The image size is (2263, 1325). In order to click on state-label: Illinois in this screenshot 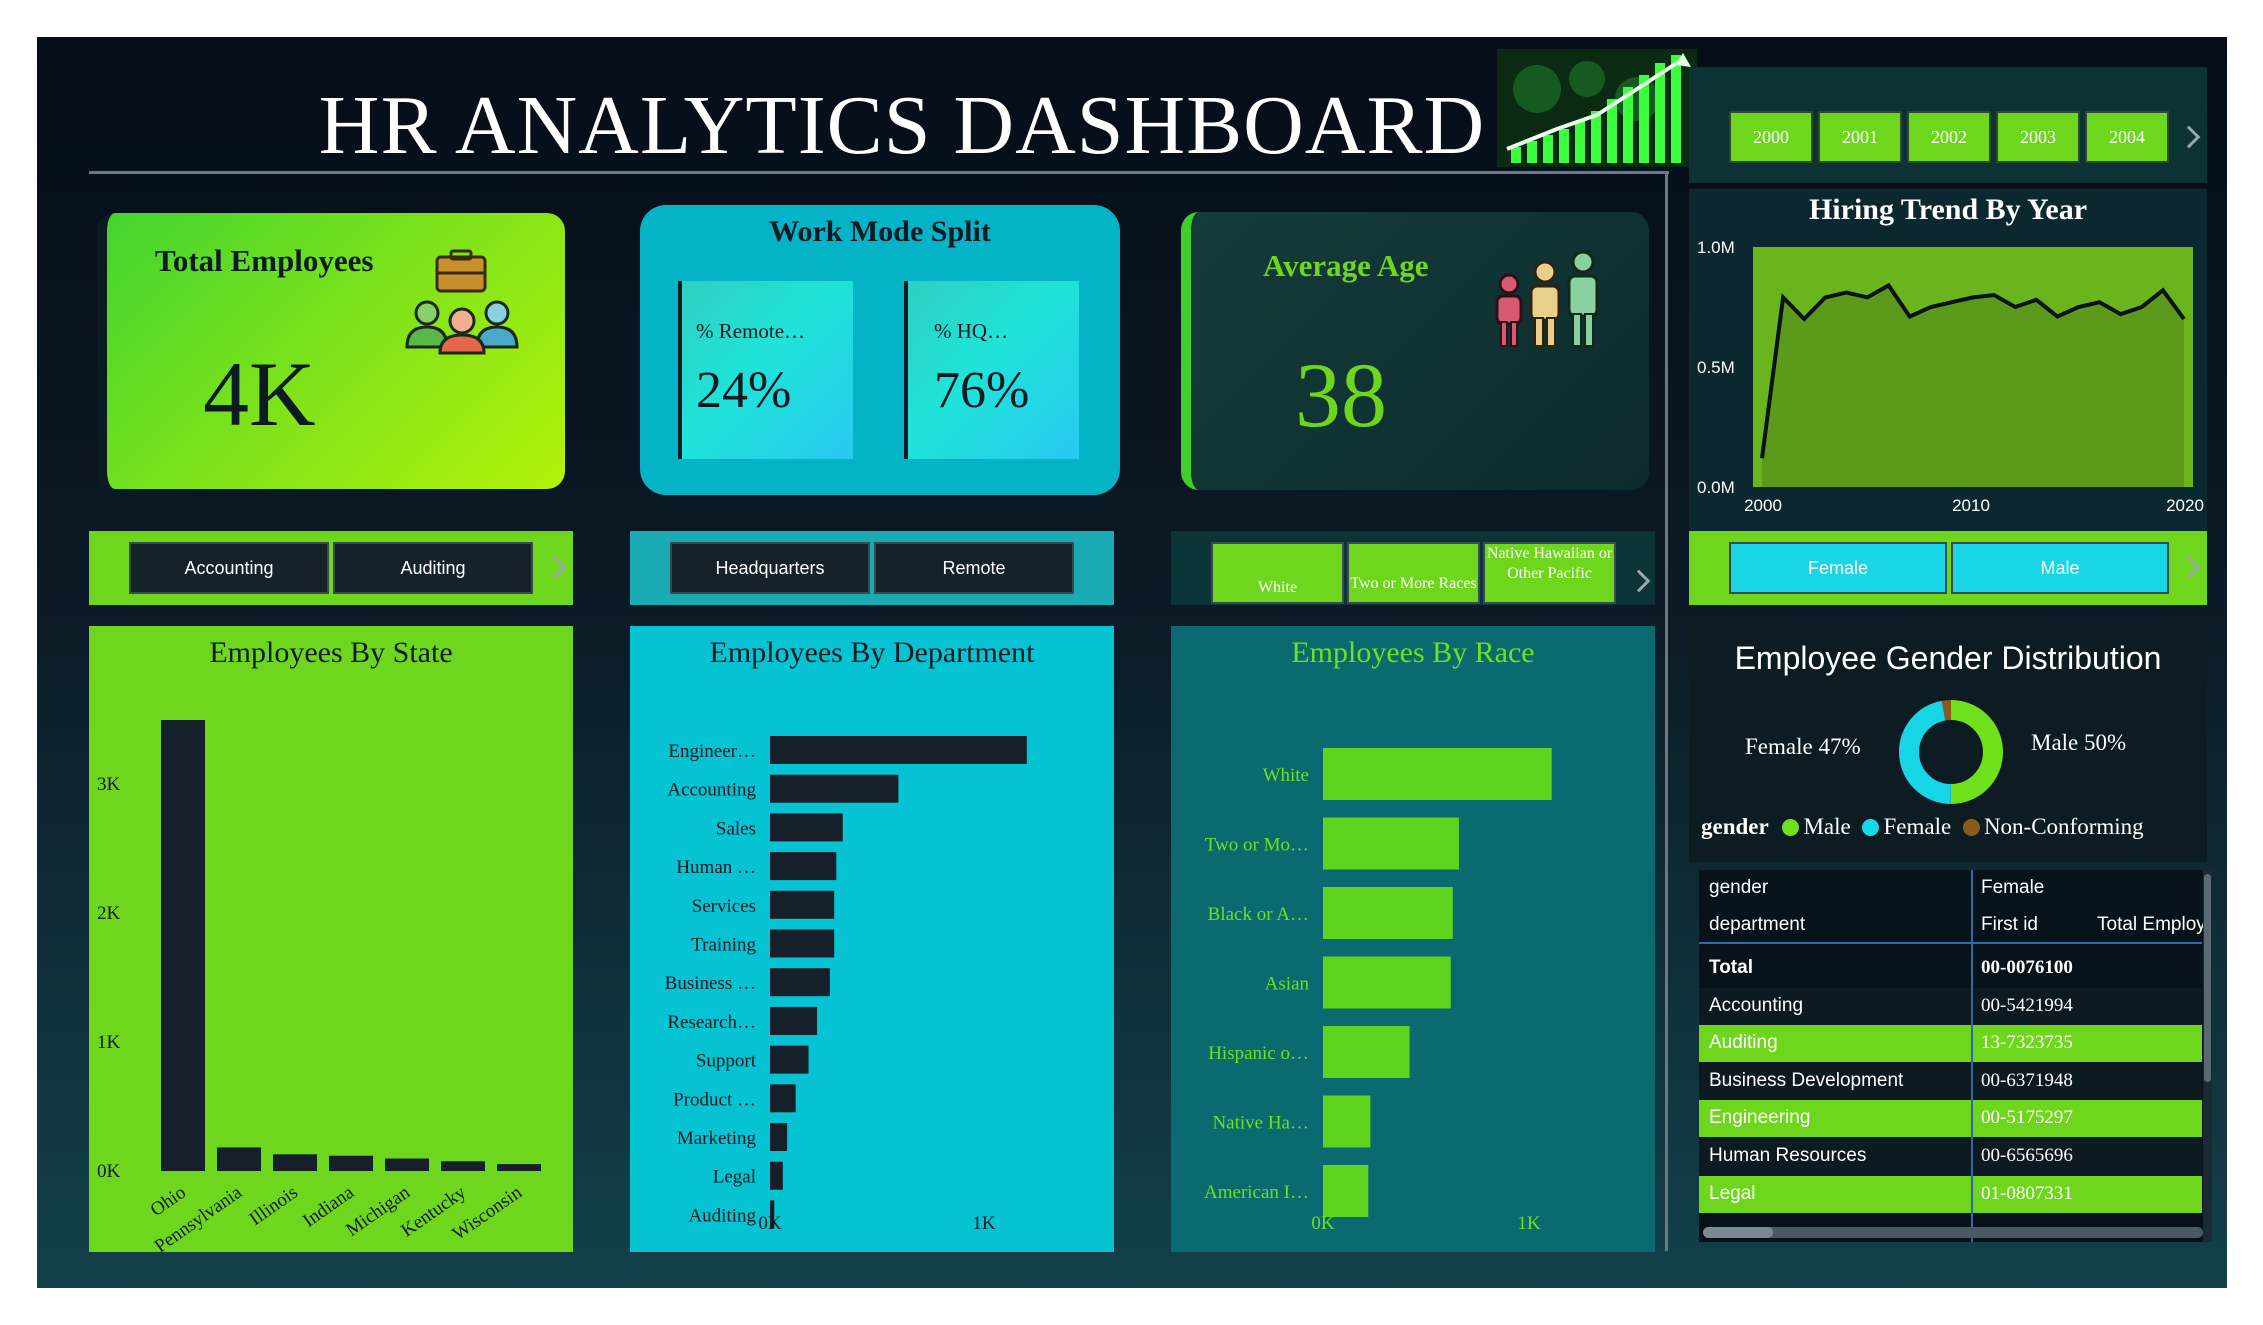, I will do `click(274, 1206)`.